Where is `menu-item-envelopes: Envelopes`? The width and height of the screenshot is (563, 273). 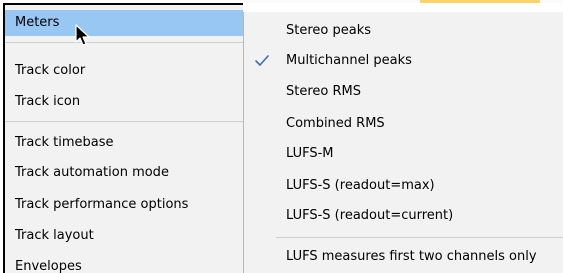
menu-item-envelopes: Envelopes is located at coordinates (124, 263).